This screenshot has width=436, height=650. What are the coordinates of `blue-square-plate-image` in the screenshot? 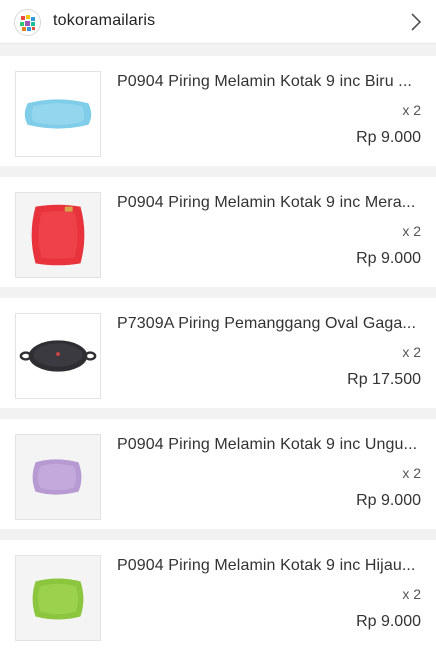 It's located at (58, 114).